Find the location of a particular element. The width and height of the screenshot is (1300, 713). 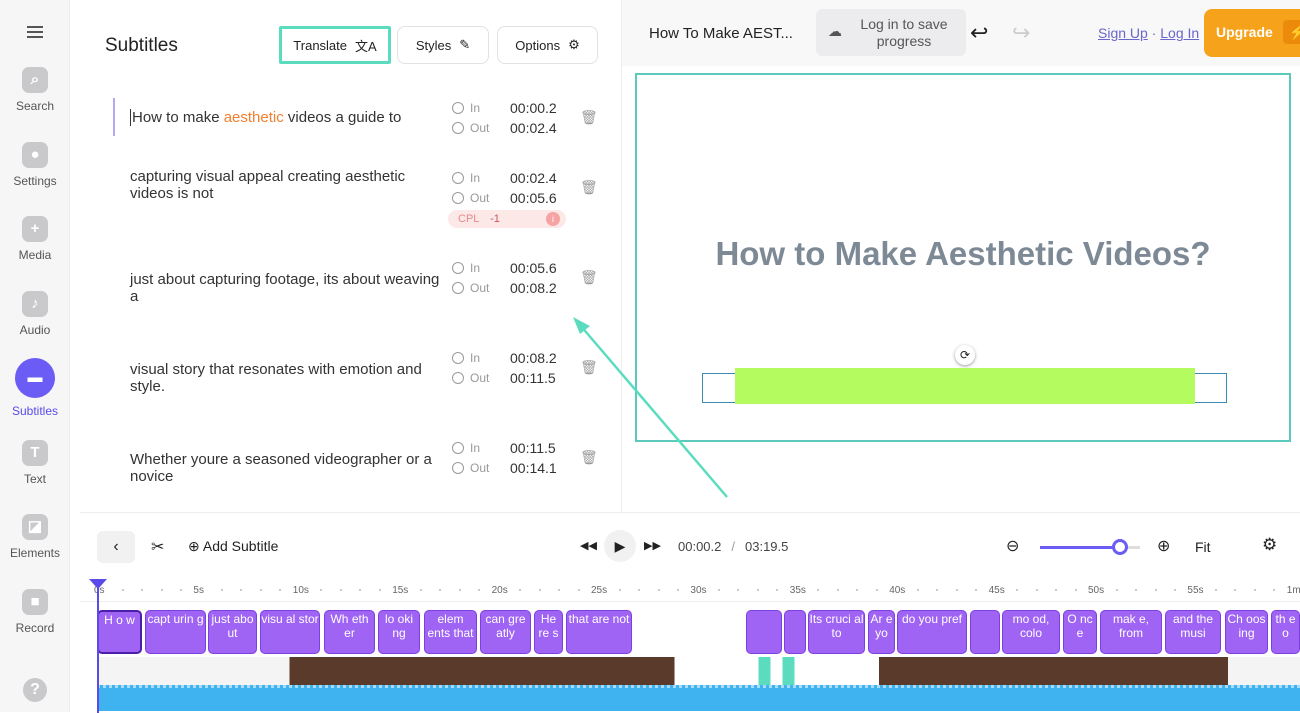

subtitle-clip: O nc e is located at coordinates (1080, 632).